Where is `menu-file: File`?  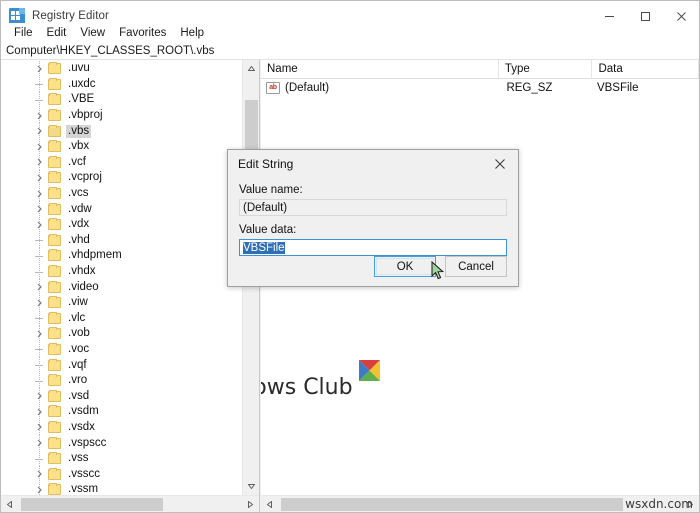
menu-file: File is located at coordinates (23, 33).